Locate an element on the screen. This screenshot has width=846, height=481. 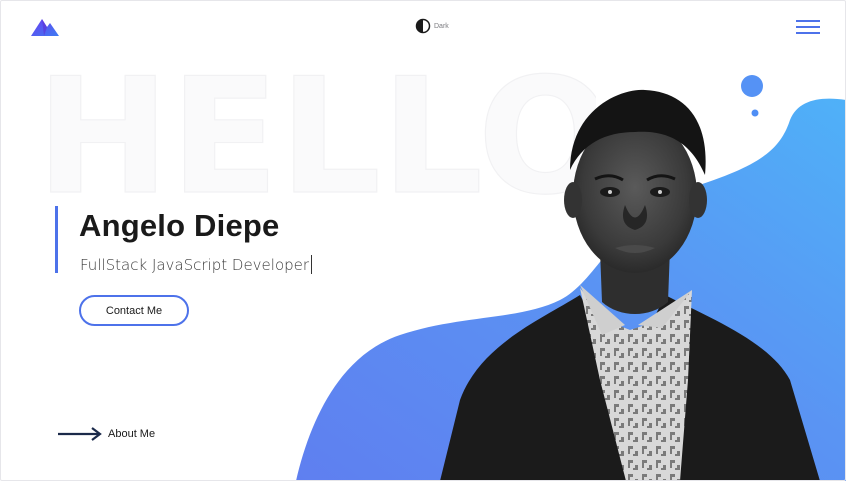
typing-cursor is located at coordinates (312, 264).